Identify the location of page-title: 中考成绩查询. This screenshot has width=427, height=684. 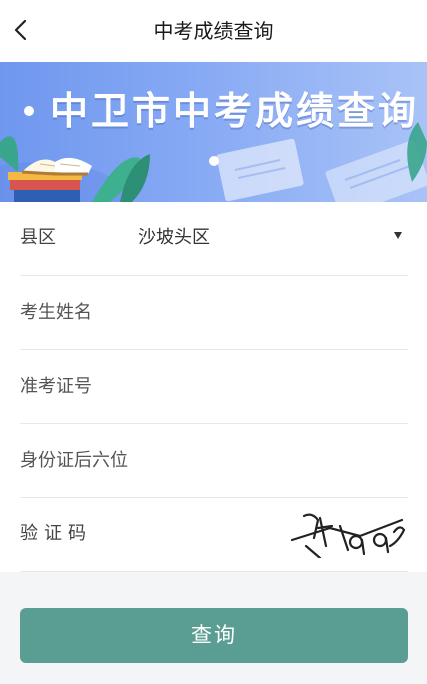
(213, 31).